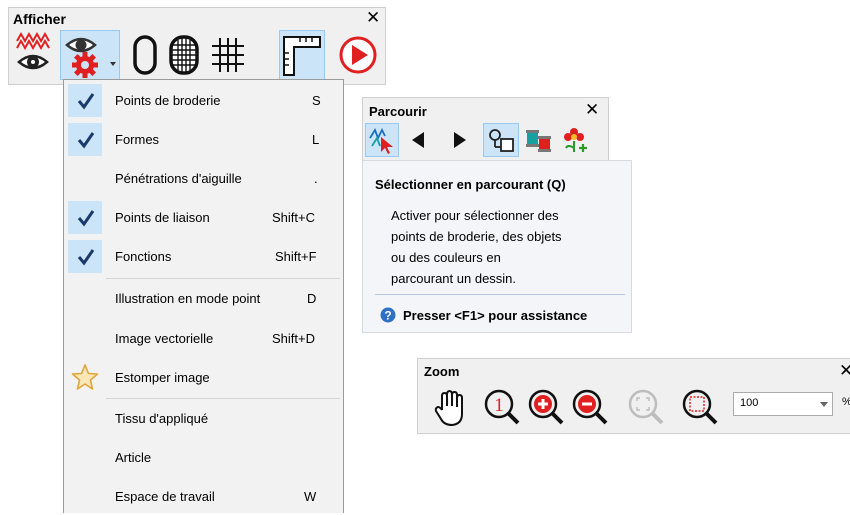 The width and height of the screenshot is (850, 515). Describe the element at coordinates (316, 178) in the screenshot. I see `menu-item-shortcut: .` at that location.